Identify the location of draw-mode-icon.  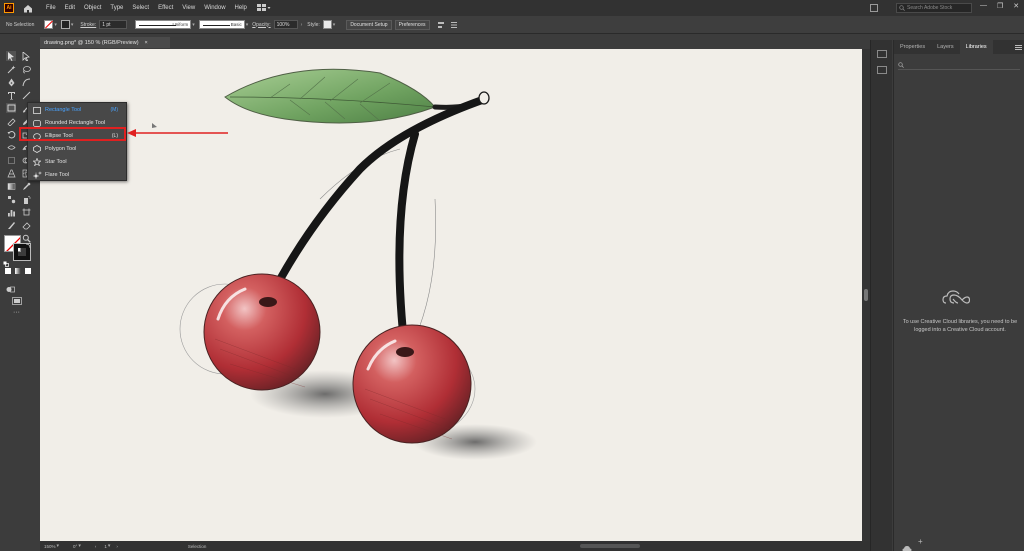
(10, 286).